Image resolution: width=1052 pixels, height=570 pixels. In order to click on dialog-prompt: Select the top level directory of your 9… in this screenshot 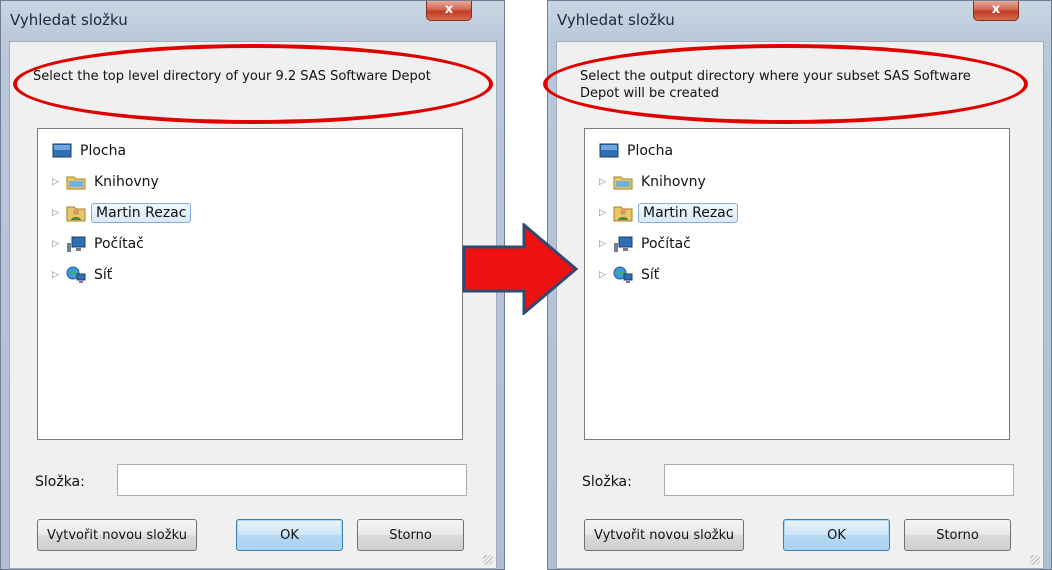, I will do `click(232, 76)`.